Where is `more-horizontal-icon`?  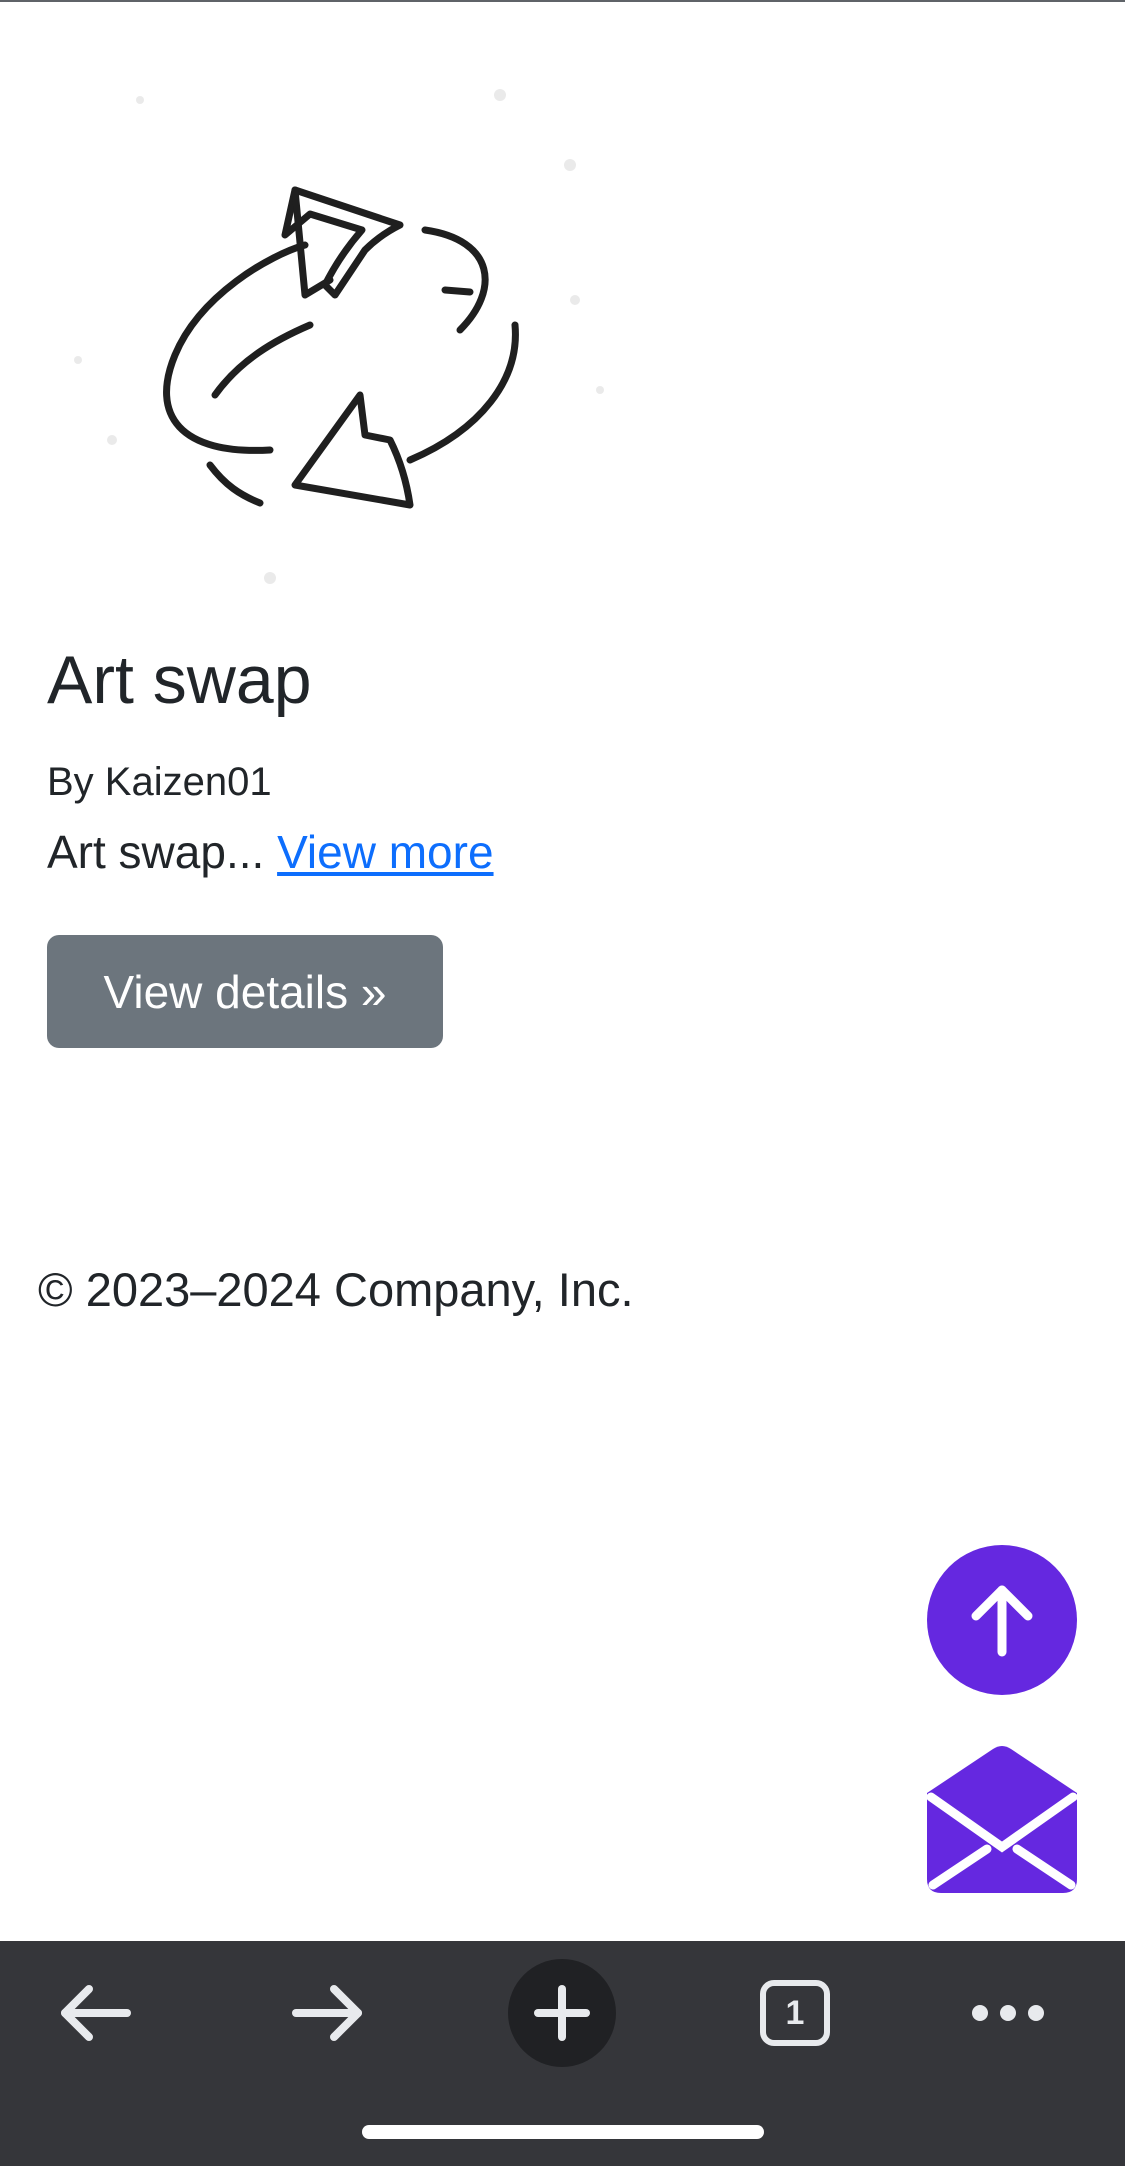
more-horizontal-icon is located at coordinates (1008, 2013).